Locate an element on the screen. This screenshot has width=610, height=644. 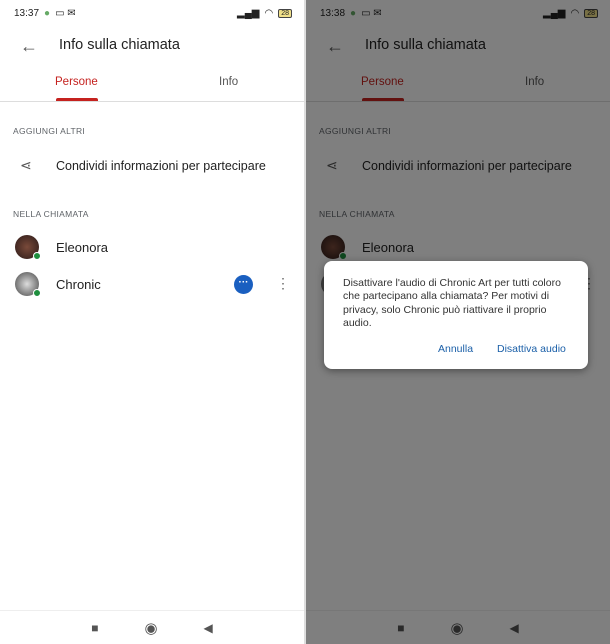
notification-icons: ▭ ✉ is located at coordinates (65, 13).